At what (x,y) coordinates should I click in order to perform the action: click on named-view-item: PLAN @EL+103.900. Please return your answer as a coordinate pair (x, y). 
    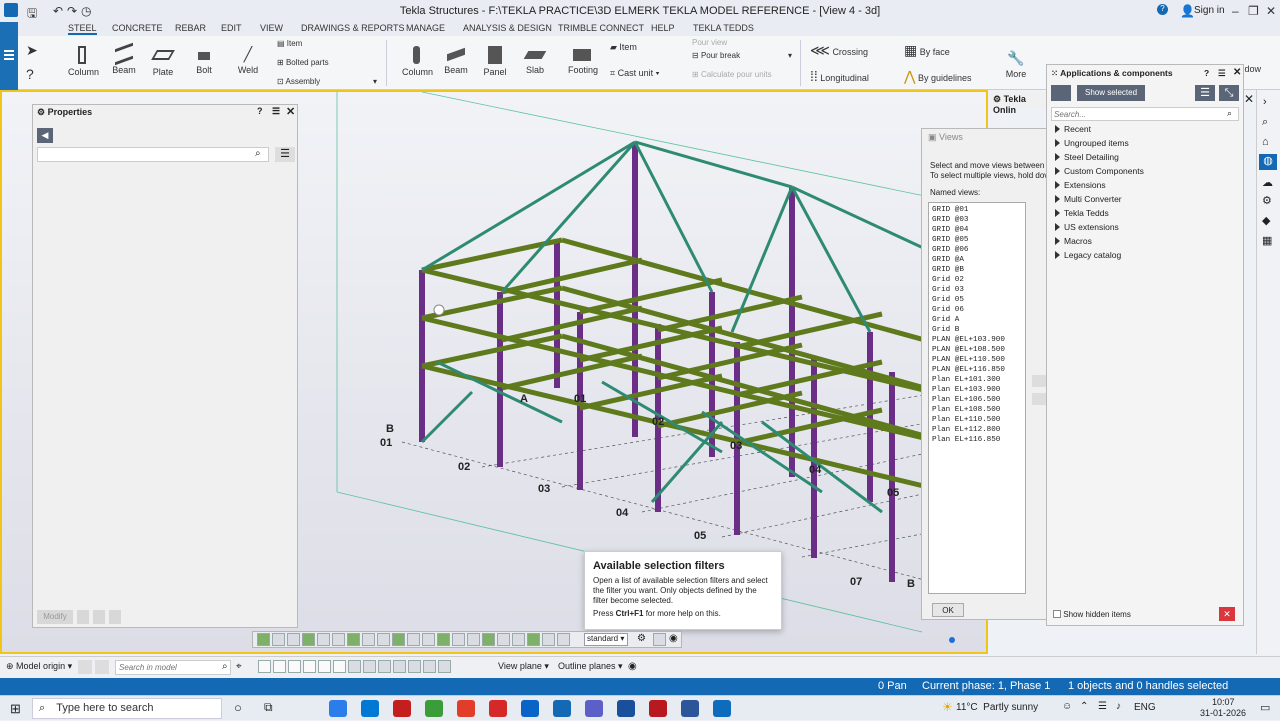
    Looking at the image, I should click on (977, 340).